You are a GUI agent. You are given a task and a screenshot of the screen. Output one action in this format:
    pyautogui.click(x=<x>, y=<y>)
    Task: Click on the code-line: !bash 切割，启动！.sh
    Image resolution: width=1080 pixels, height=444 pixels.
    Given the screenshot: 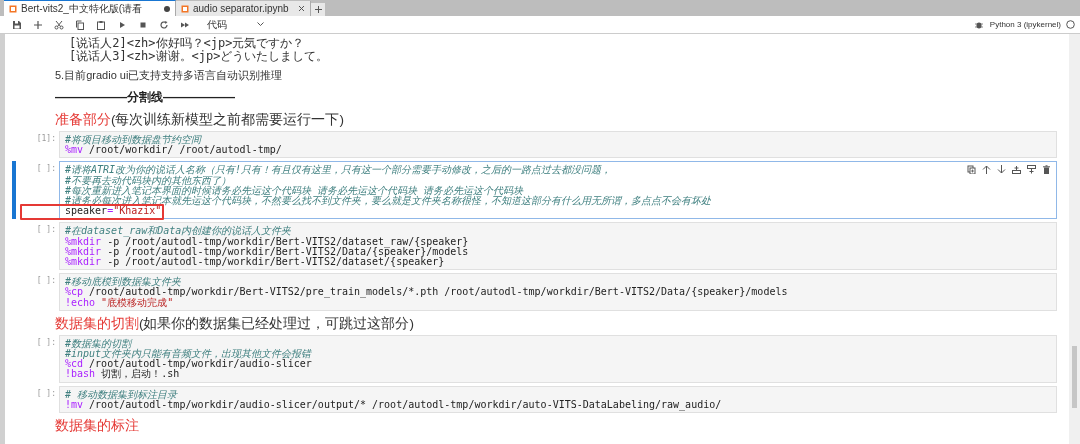 What is the action you would take?
    pyautogui.click(x=122, y=374)
    